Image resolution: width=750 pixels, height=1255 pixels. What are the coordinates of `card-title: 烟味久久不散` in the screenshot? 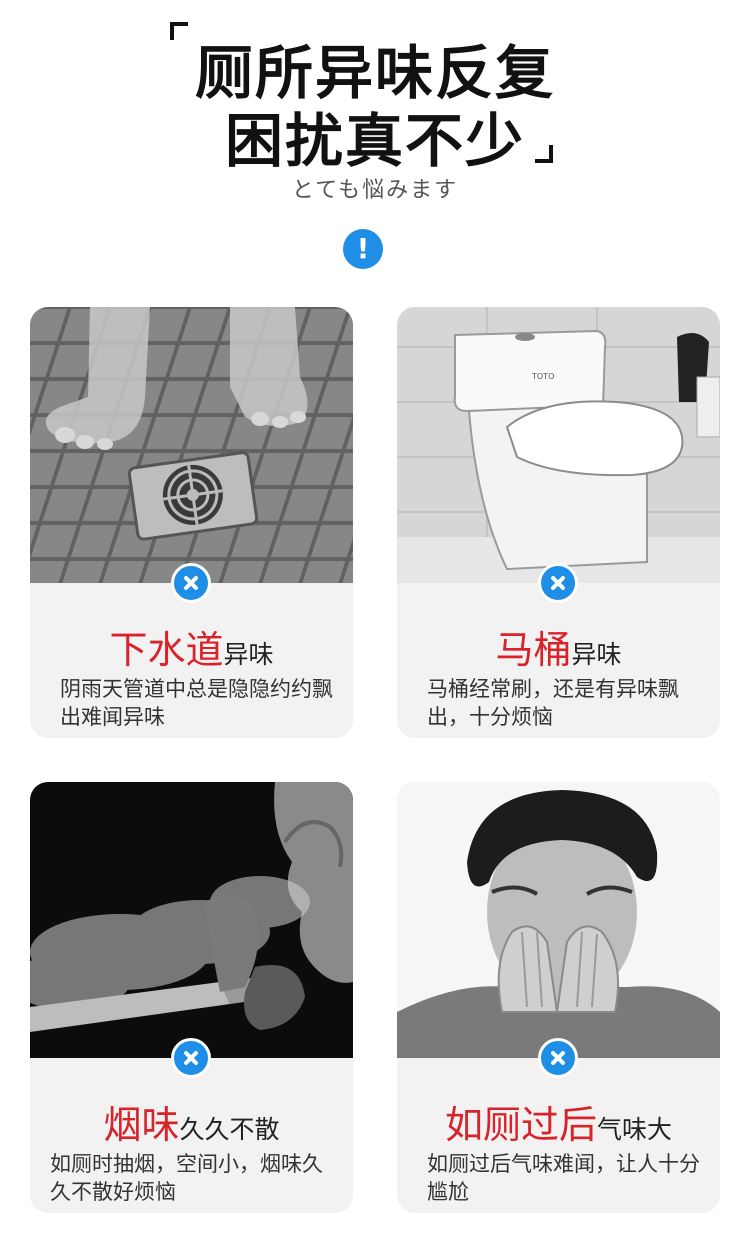 It's located at (191, 1121).